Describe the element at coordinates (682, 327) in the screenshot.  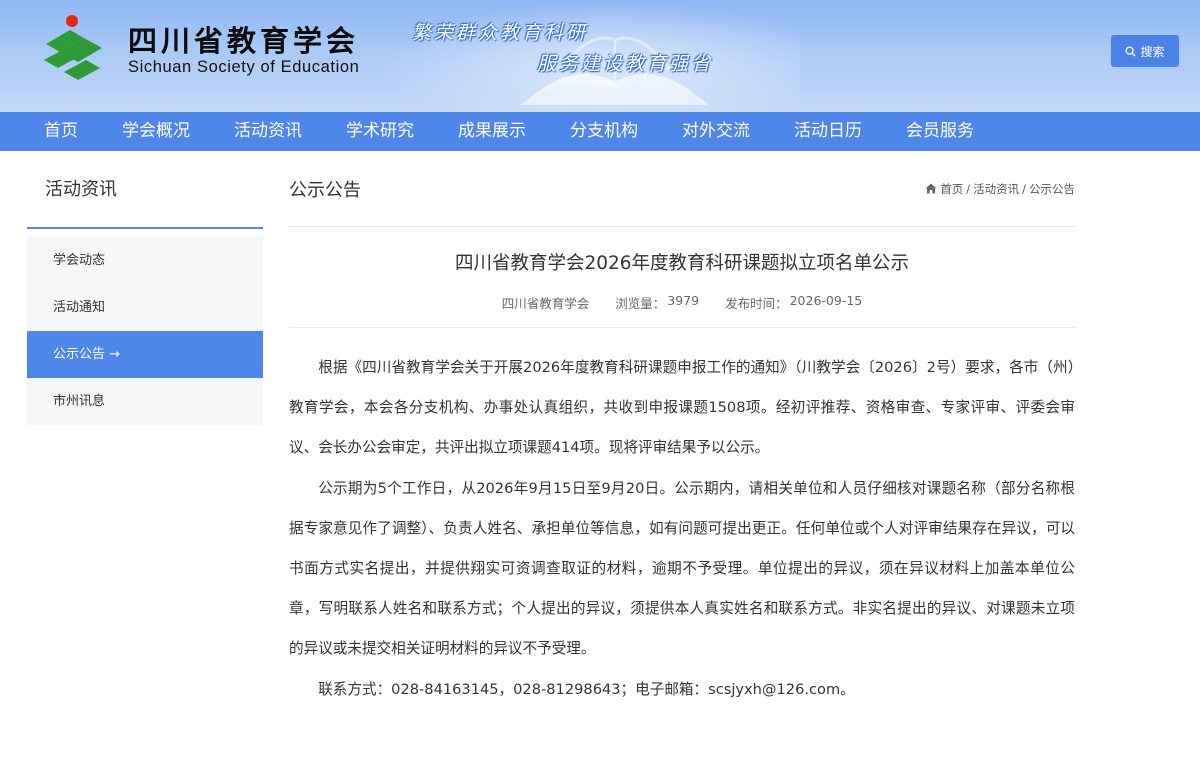
I see `meta-divider` at that location.